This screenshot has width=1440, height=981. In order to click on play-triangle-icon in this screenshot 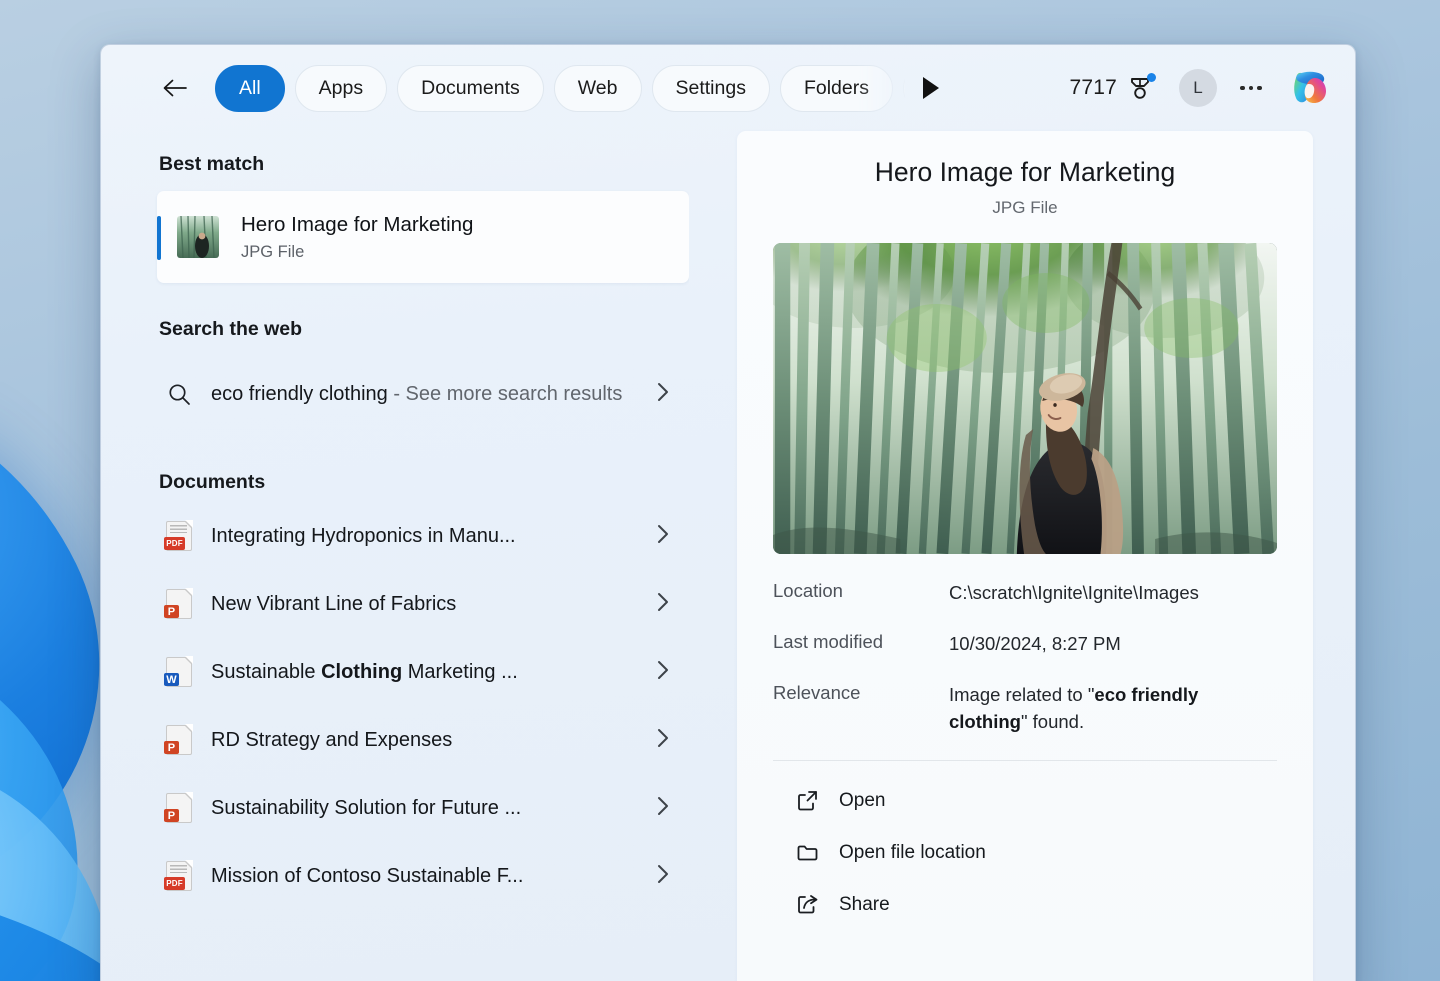, I will do `click(931, 88)`.